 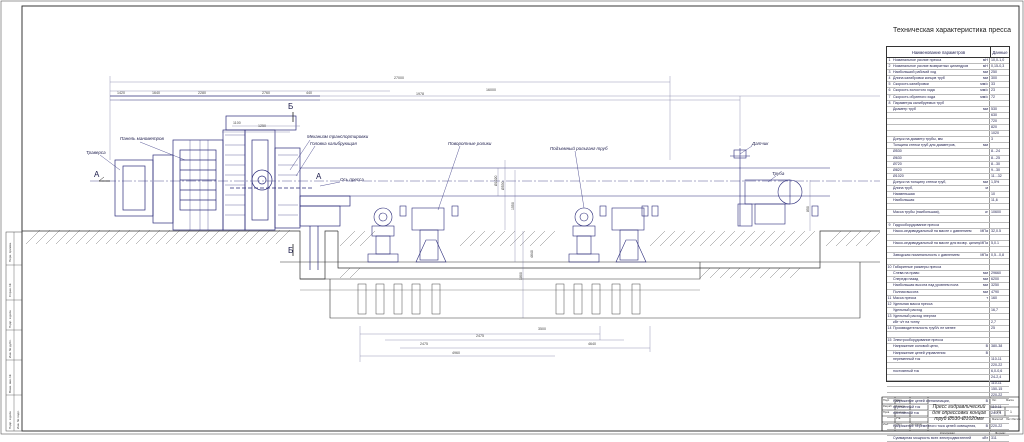 What do you see at coordinates (399, 78) in the screenshot?
I see `dim-27000: 27000` at bounding box center [399, 78].